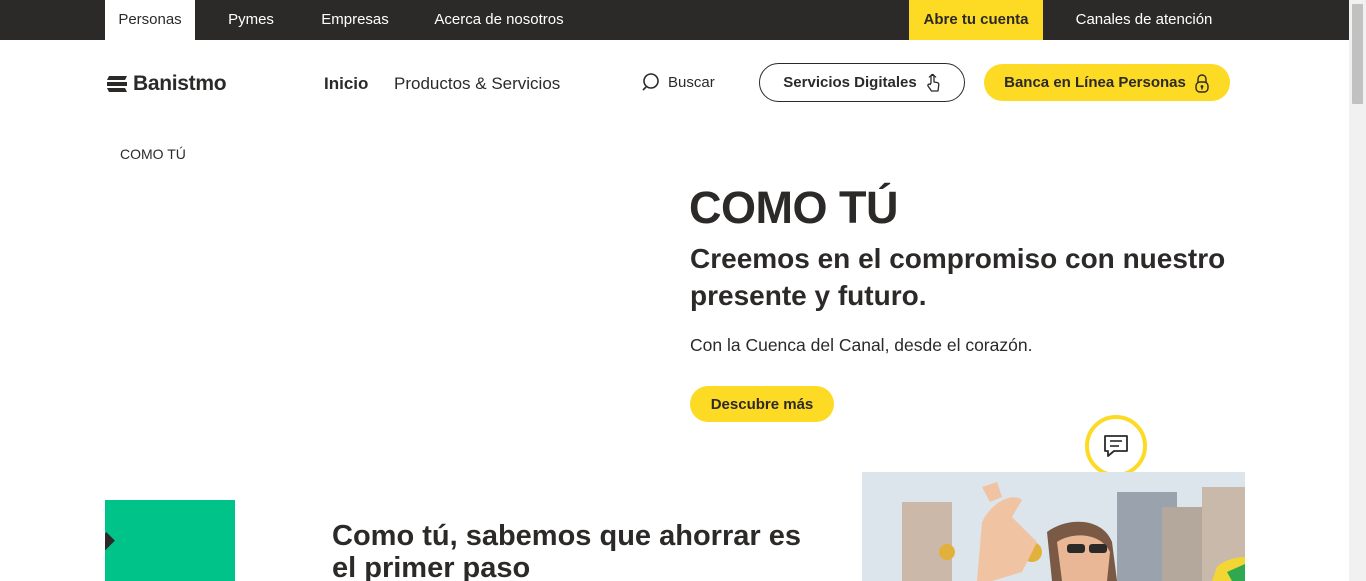 The width and height of the screenshot is (1366, 581). I want to click on chat-icon, so click(1116, 446).